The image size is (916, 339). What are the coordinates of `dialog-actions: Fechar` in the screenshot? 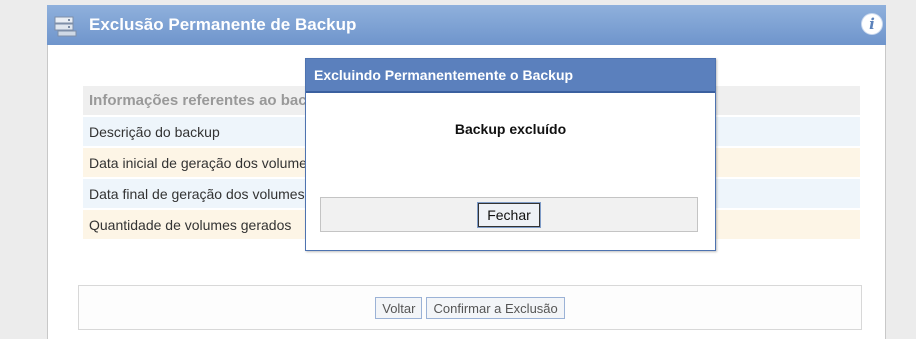 It's located at (509, 214).